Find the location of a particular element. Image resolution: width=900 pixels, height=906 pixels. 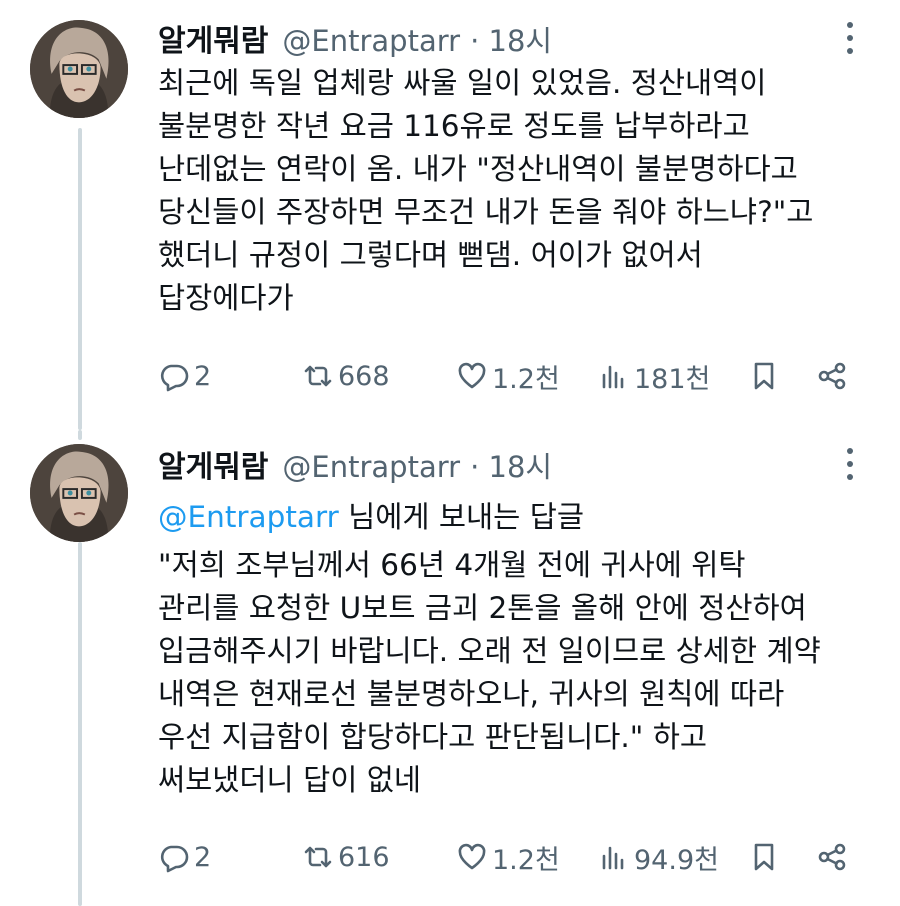

tweet-text-line: 답장에다가 is located at coordinates (226, 298).